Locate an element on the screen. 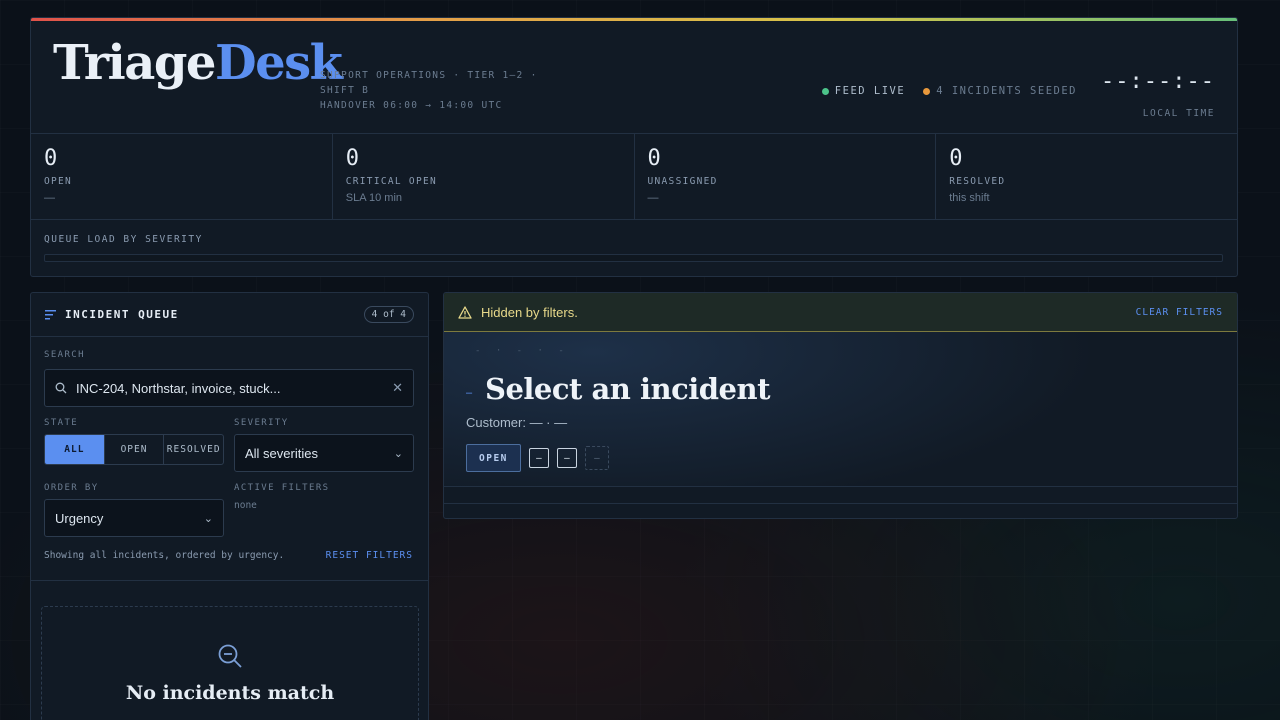 This screenshot has width=1280, height=720. search-label: SEARCH is located at coordinates (64, 355).